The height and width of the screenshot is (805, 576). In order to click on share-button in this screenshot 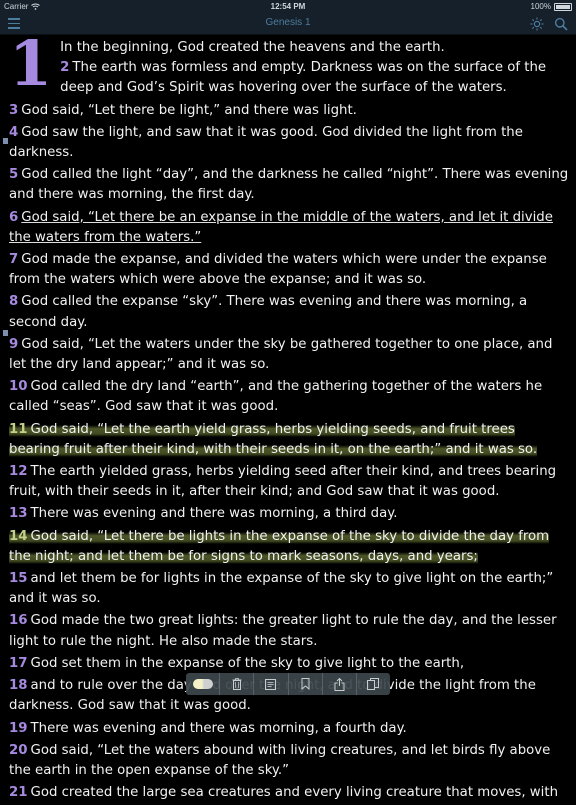, I will do `click(340, 684)`.